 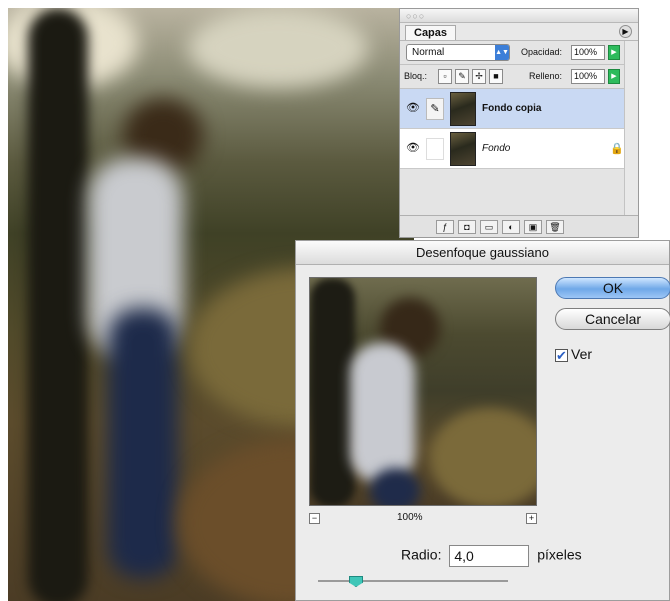 I want to click on radius-input: 4,0, so click(x=489, y=556).